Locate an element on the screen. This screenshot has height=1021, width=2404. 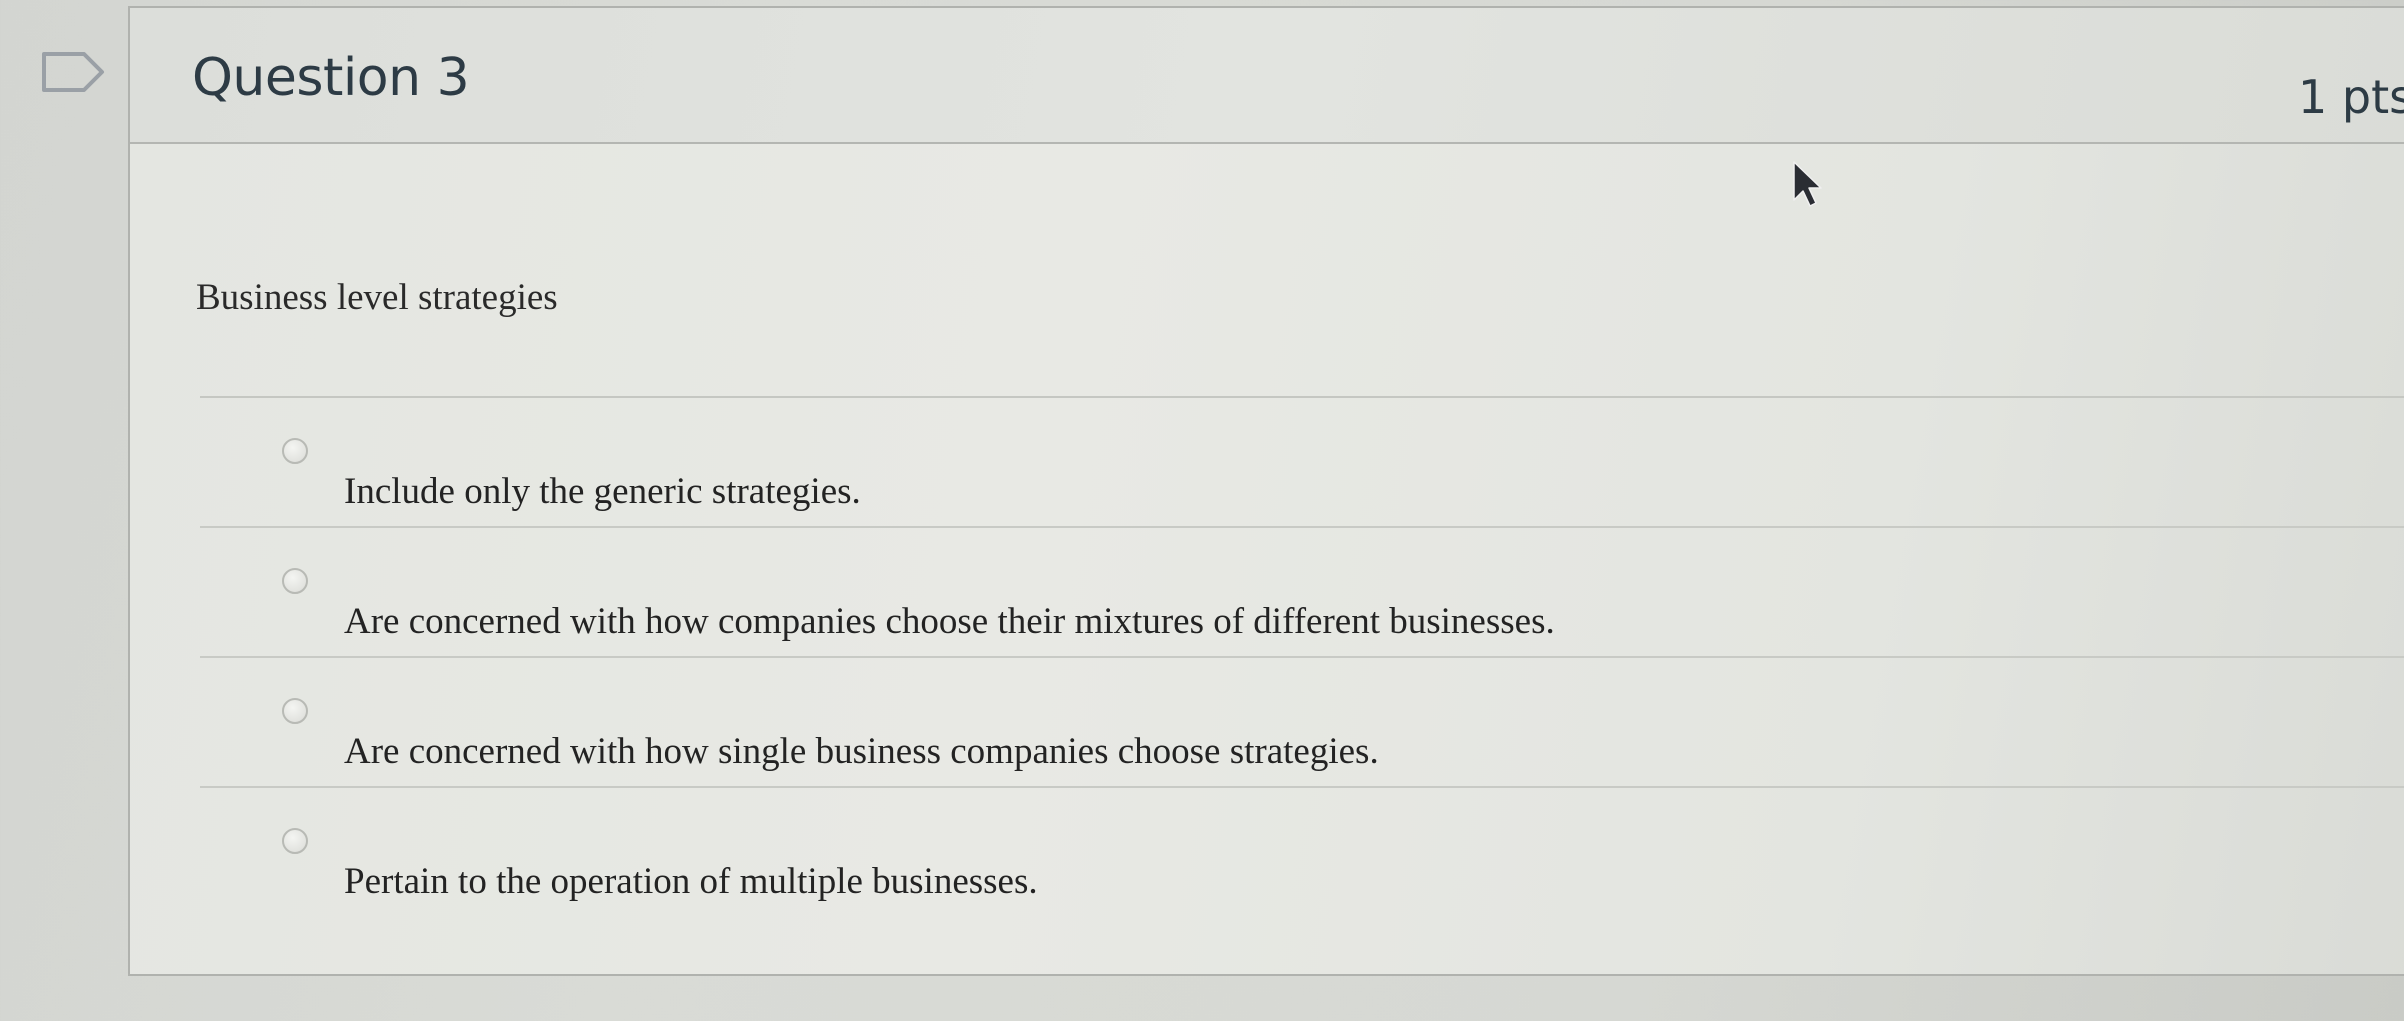
answer-label-1: Include only the generic strategies. is located at coordinates (602, 491).